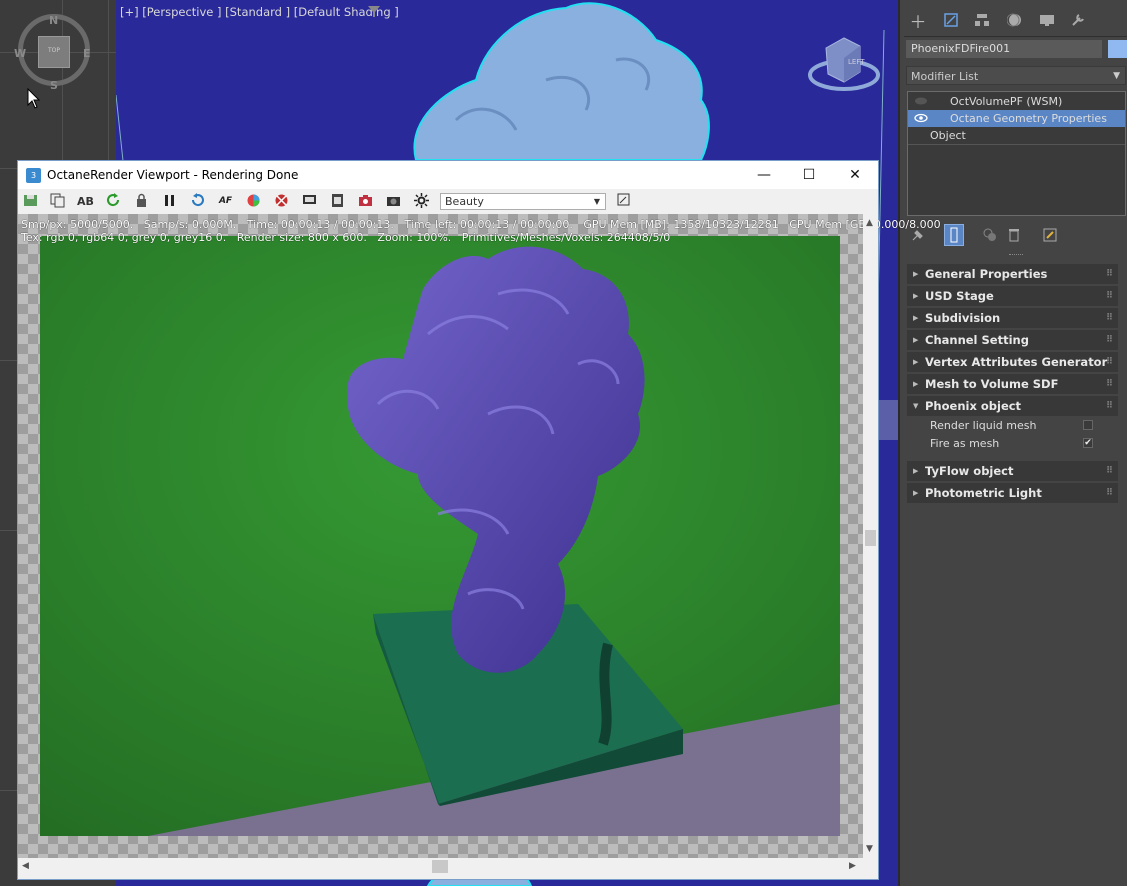  Describe the element at coordinates (1012, 471) in the screenshot. I see `rollout-tyflow-object: ▶ TyFlow object ⠿` at that location.